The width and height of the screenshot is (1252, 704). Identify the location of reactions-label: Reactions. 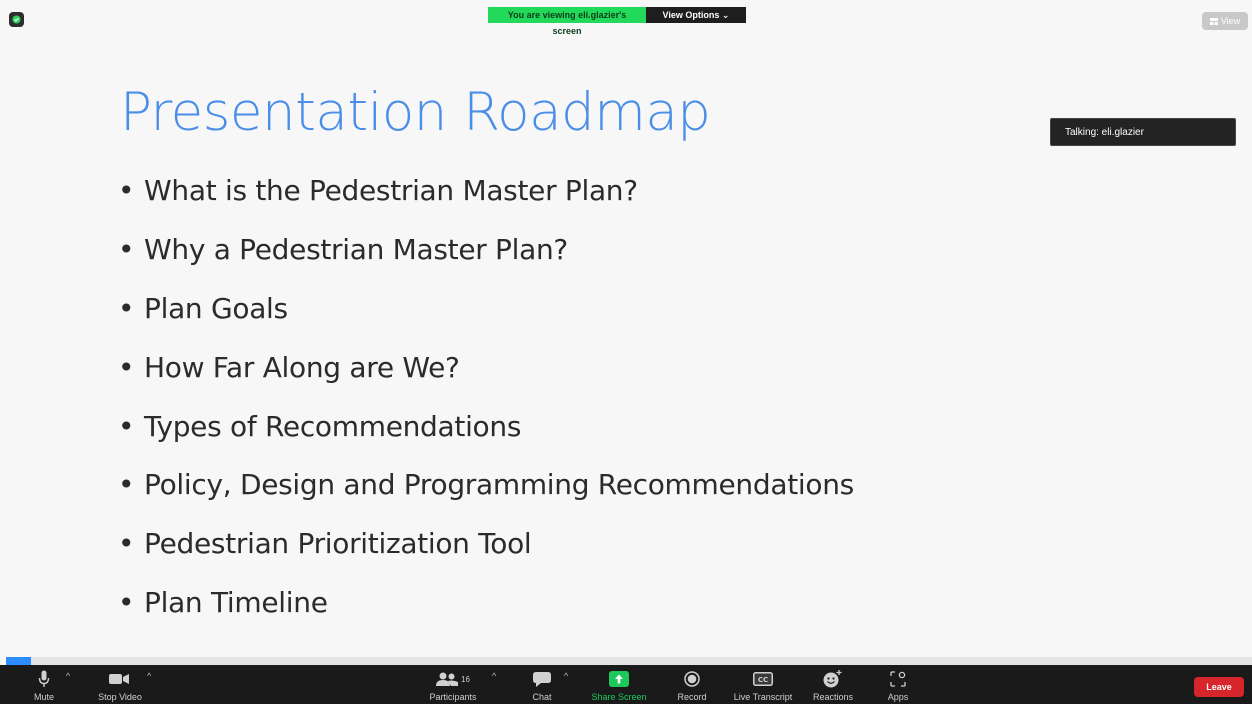
(833, 697).